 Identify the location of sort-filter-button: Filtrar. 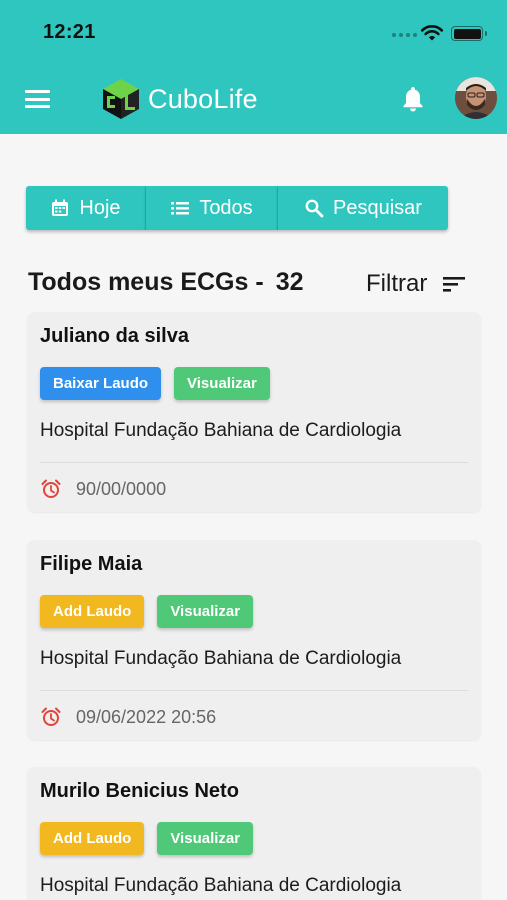
(416, 284).